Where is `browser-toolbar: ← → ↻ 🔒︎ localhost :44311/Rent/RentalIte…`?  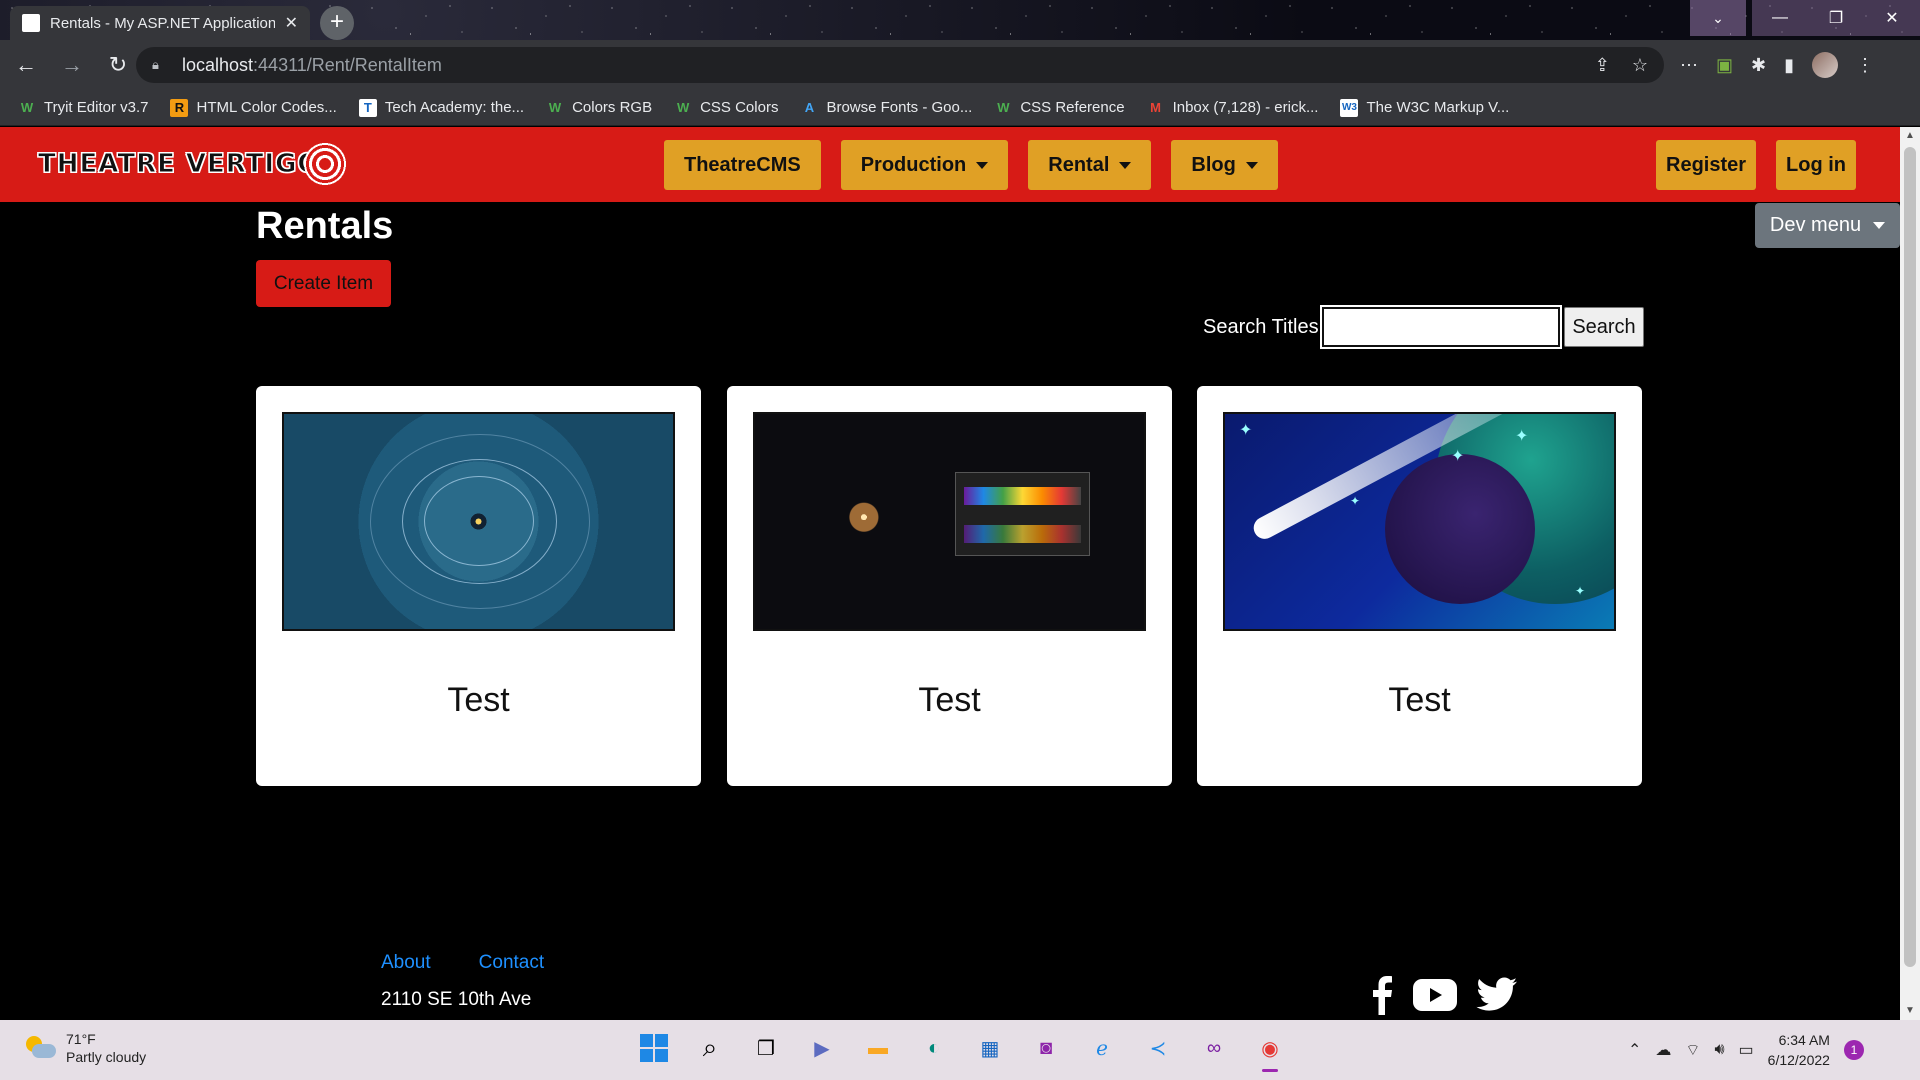
browser-toolbar: ← → ↻ 🔒︎ localhost :44311/Rent/RentalIte… is located at coordinates (960, 65).